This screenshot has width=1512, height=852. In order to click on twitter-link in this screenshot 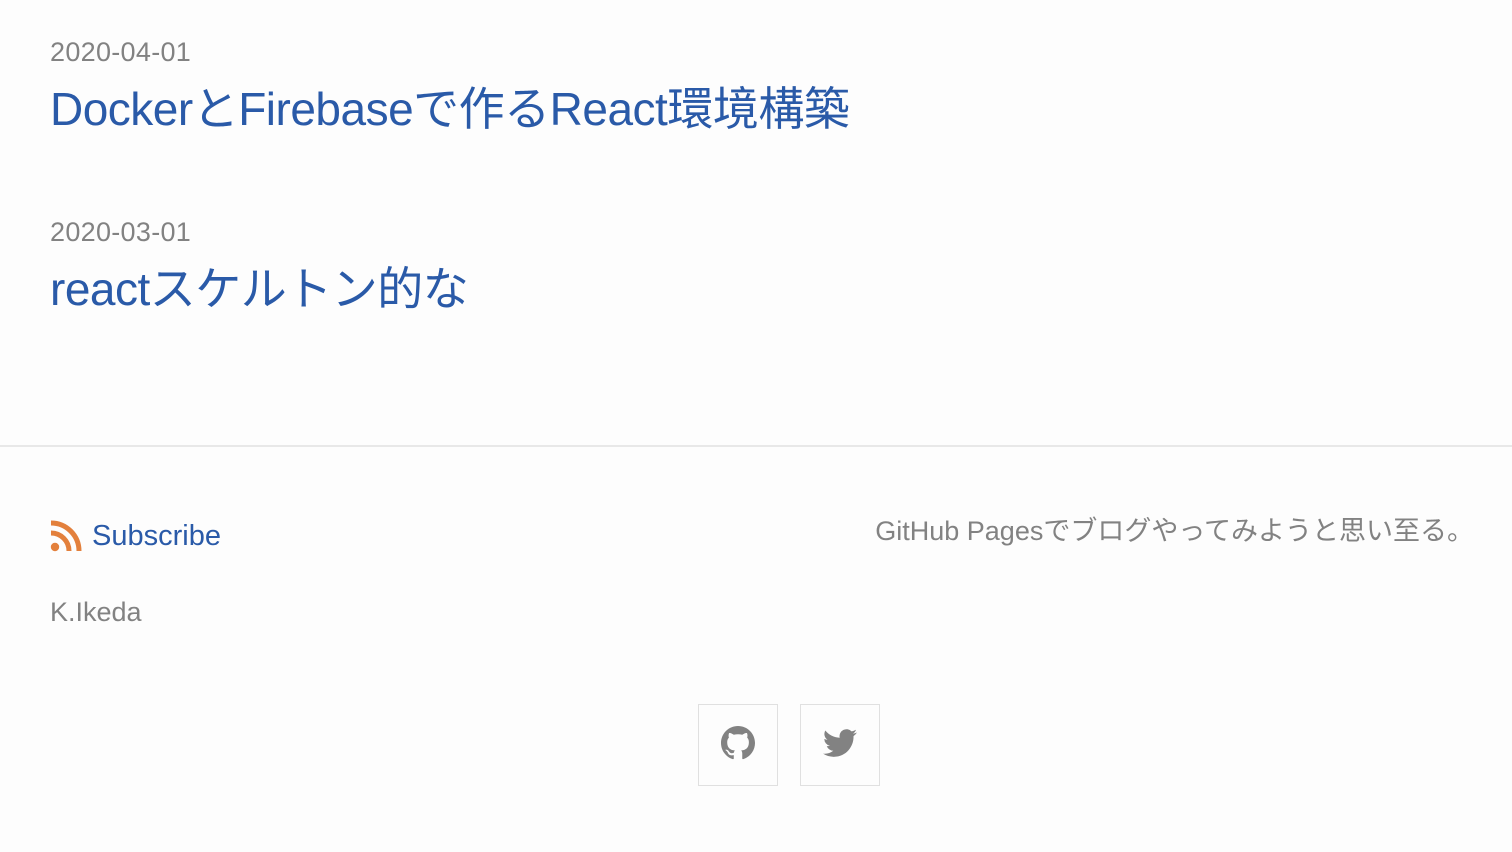, I will do `click(840, 745)`.